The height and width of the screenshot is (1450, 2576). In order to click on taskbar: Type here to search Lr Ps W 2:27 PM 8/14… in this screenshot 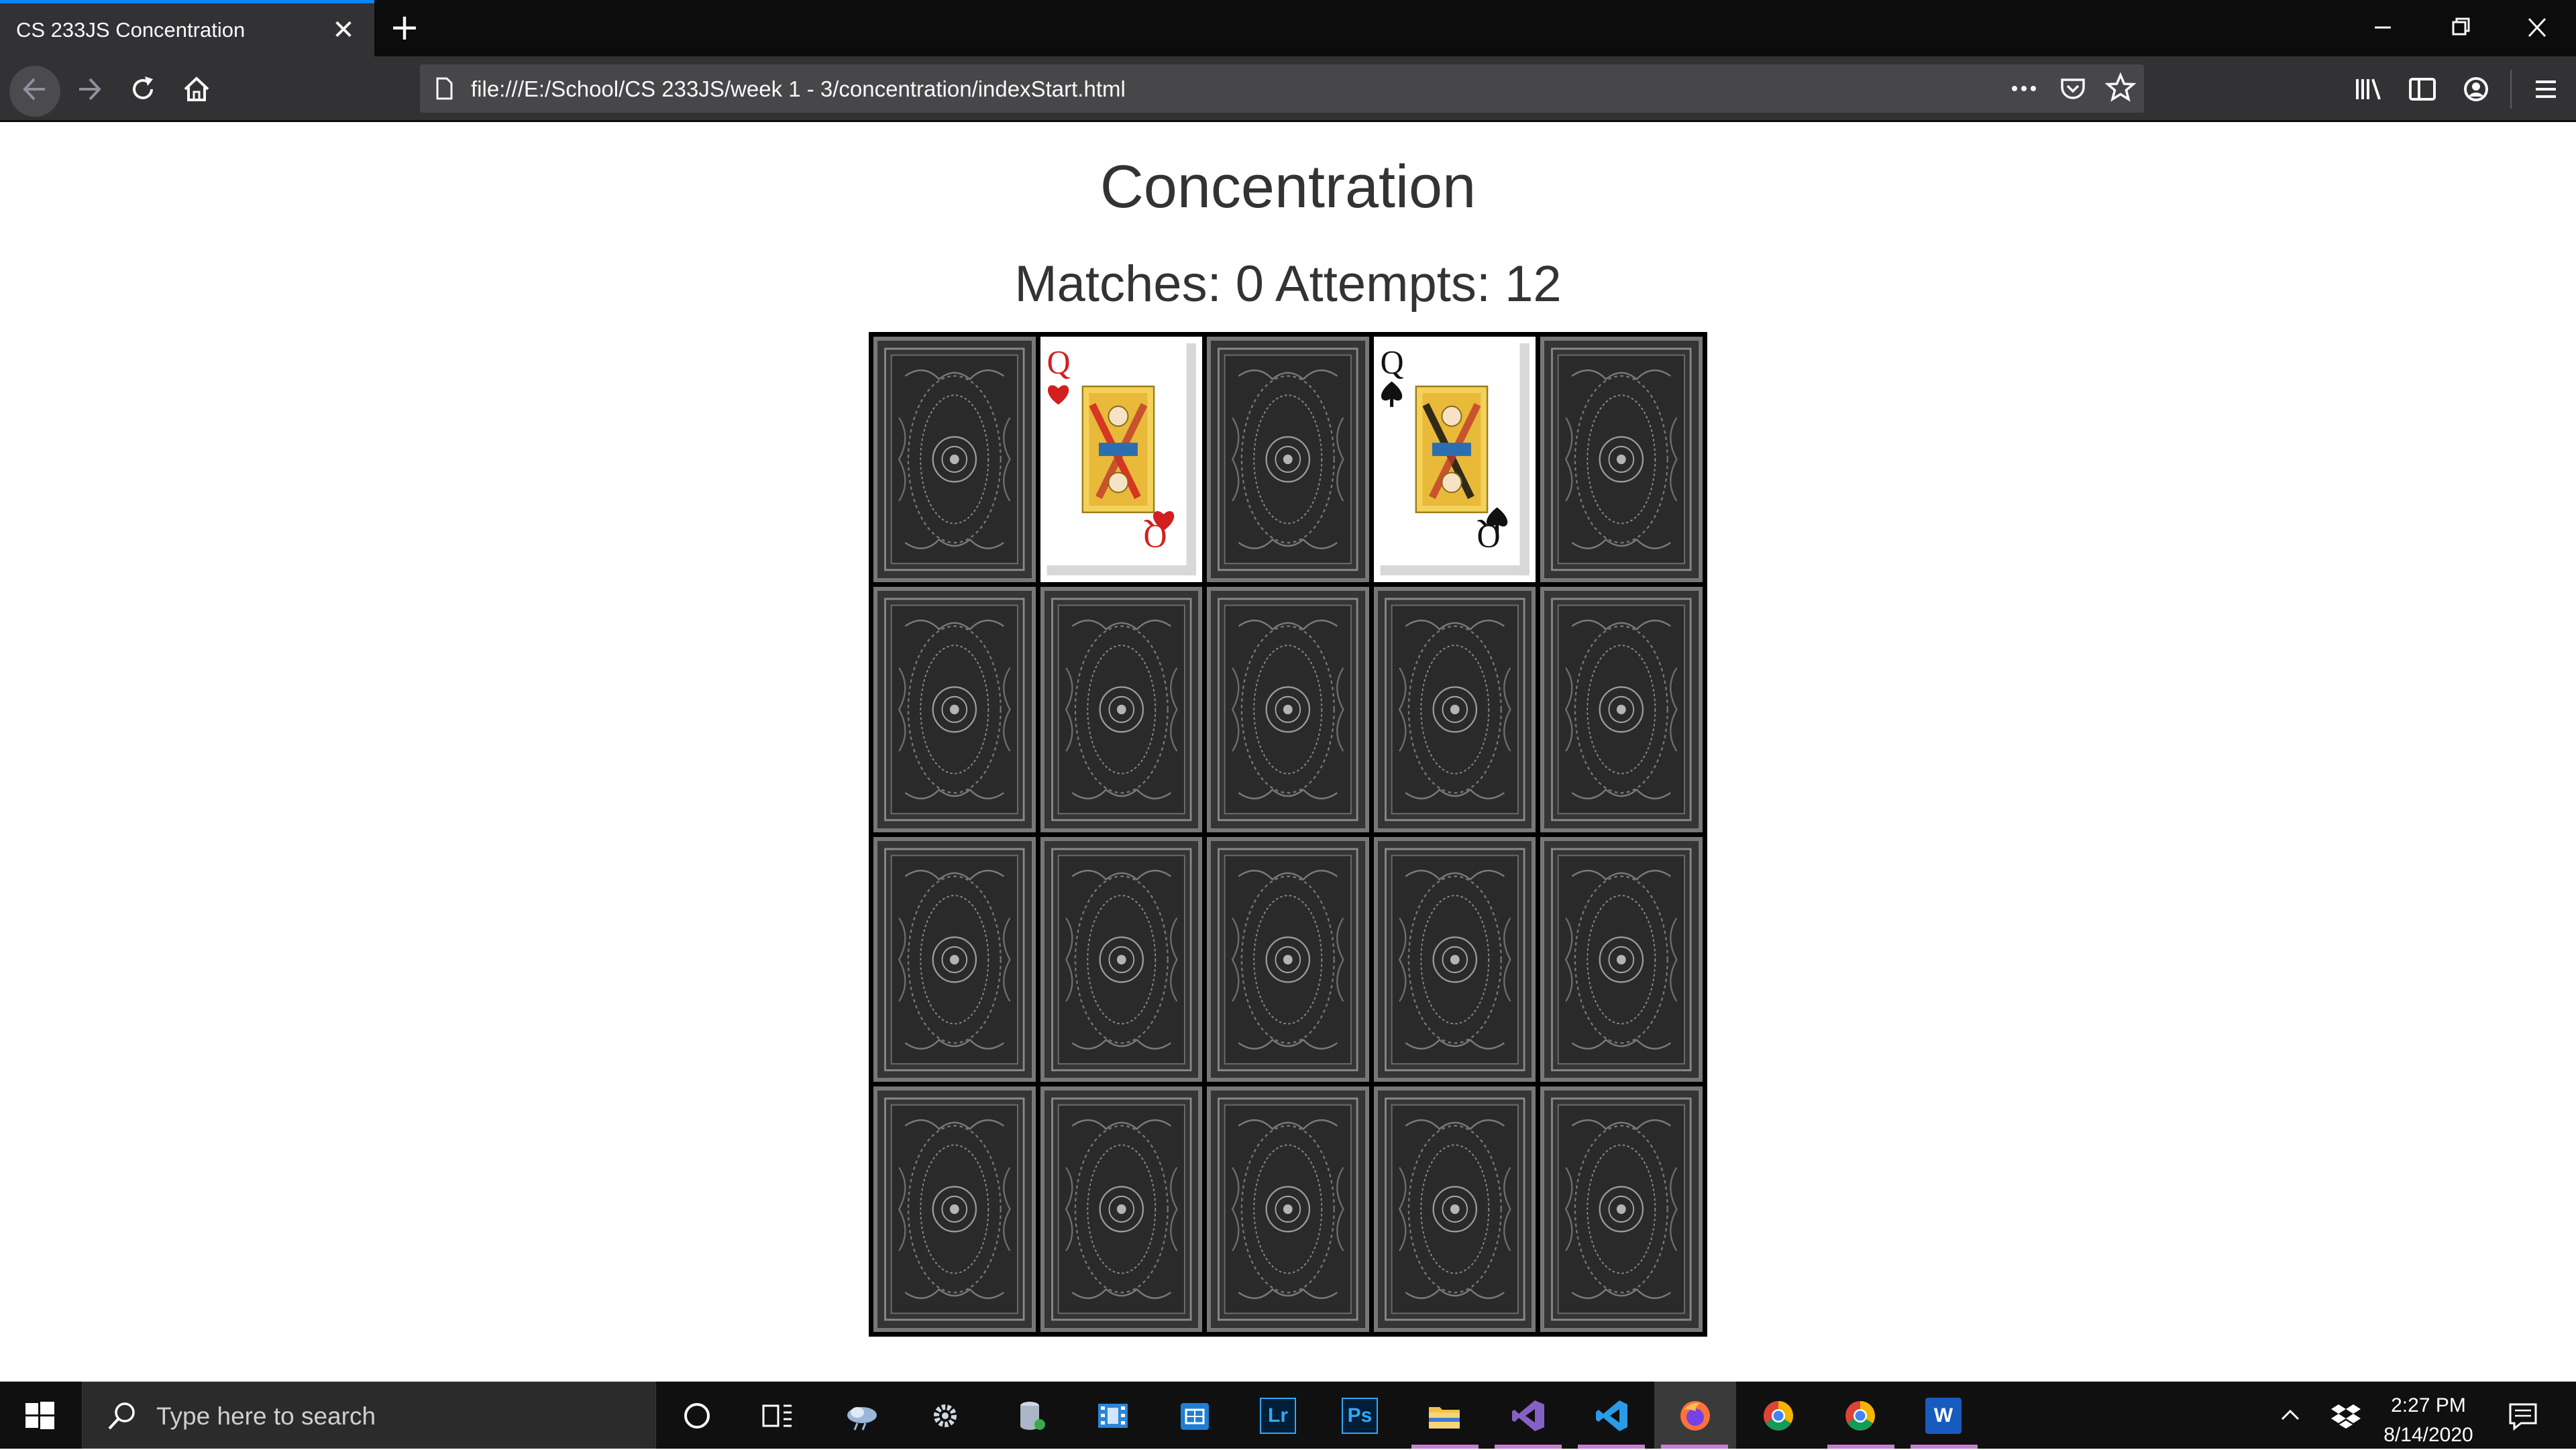, I will do `click(1288, 1415)`.